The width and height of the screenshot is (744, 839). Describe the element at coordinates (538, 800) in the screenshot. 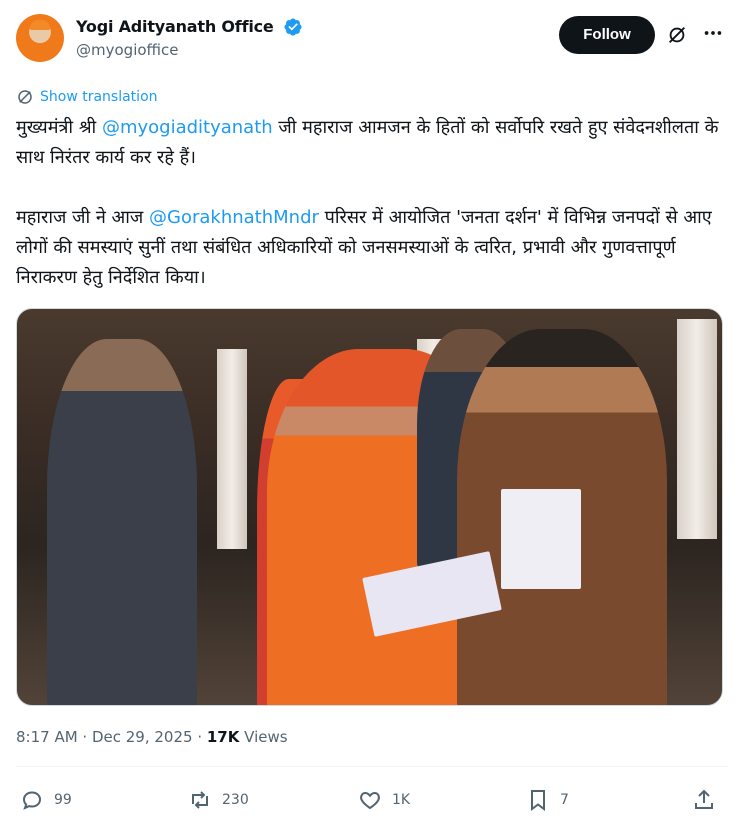

I see `bookmark-icon` at that location.